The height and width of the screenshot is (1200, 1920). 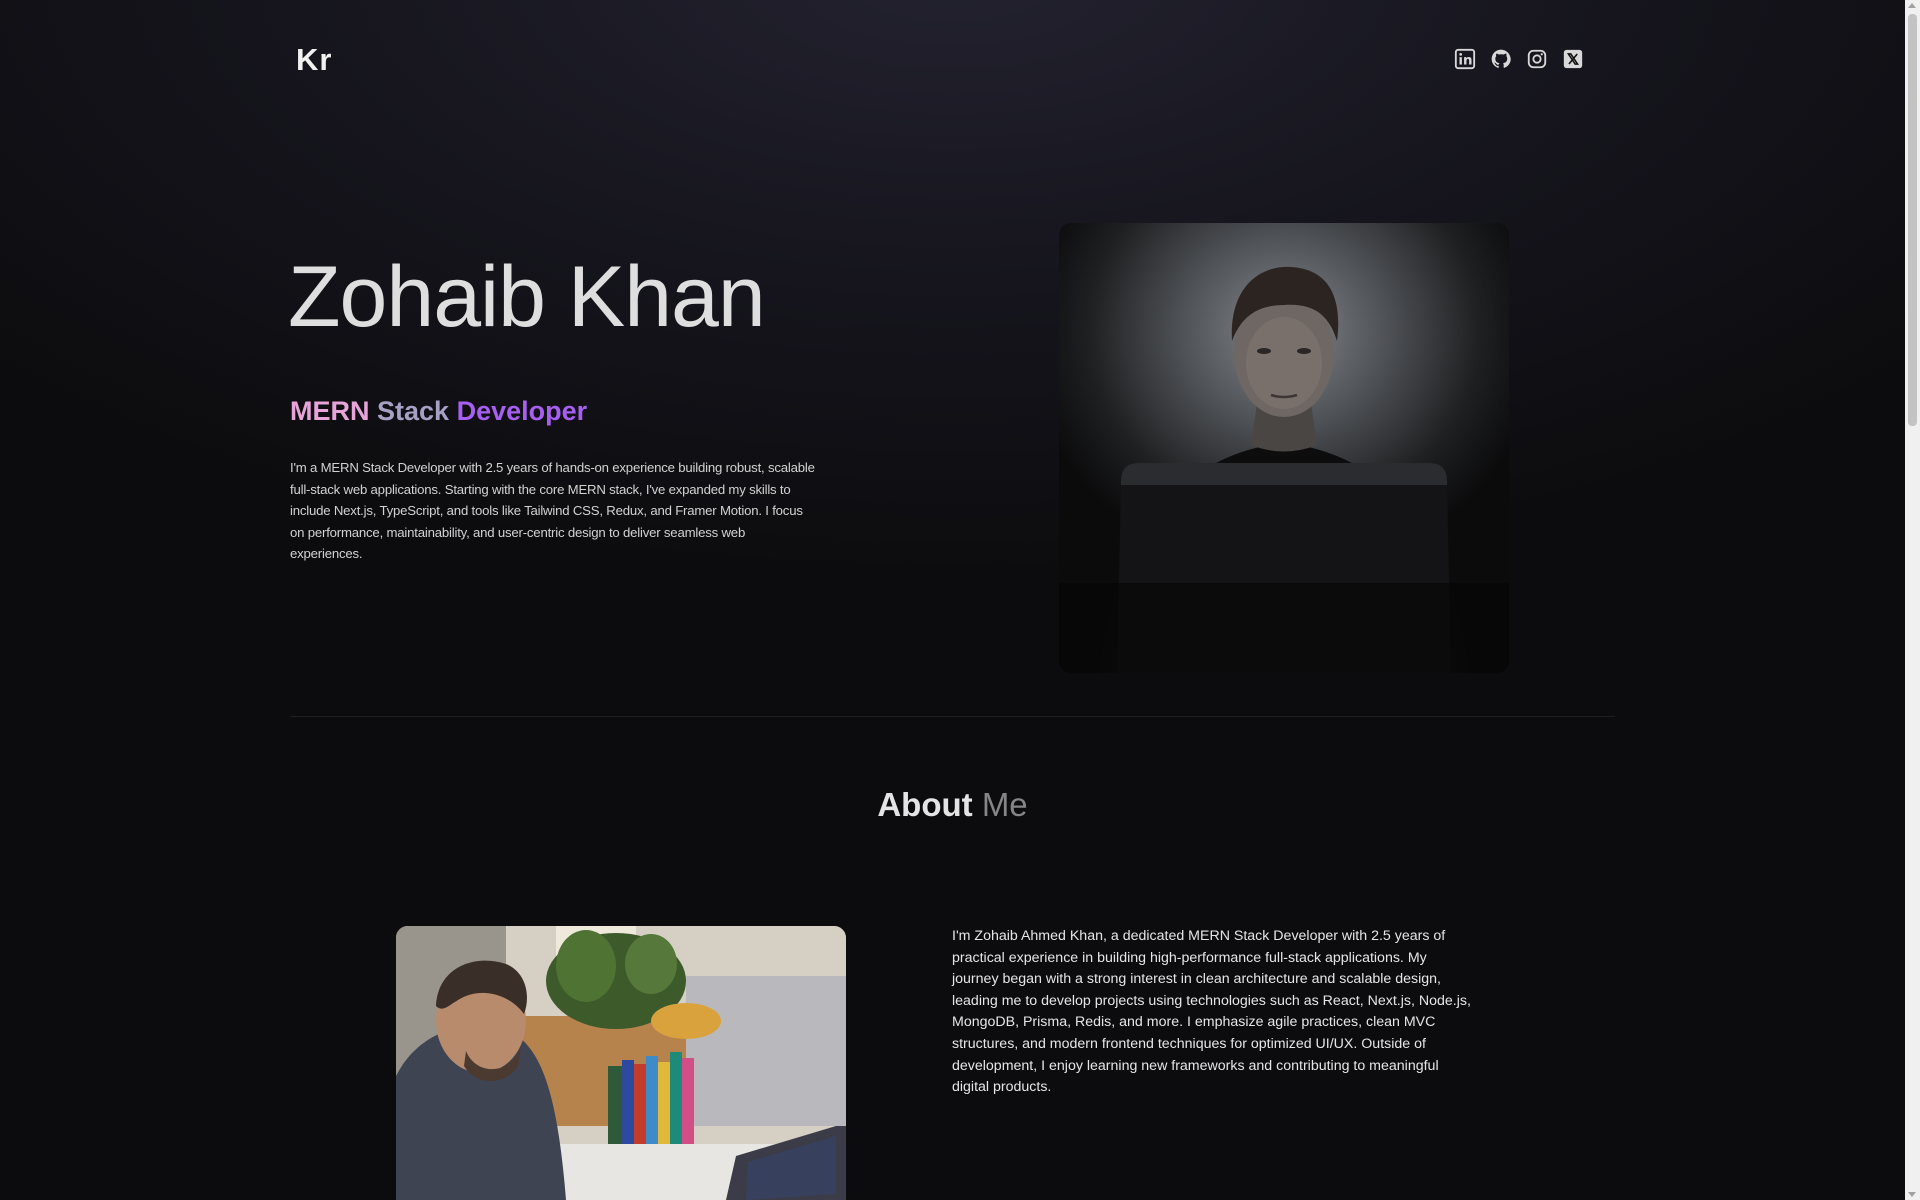 What do you see at coordinates (1912, 5) in the screenshot?
I see `scroll-up-arrow-icon` at bounding box center [1912, 5].